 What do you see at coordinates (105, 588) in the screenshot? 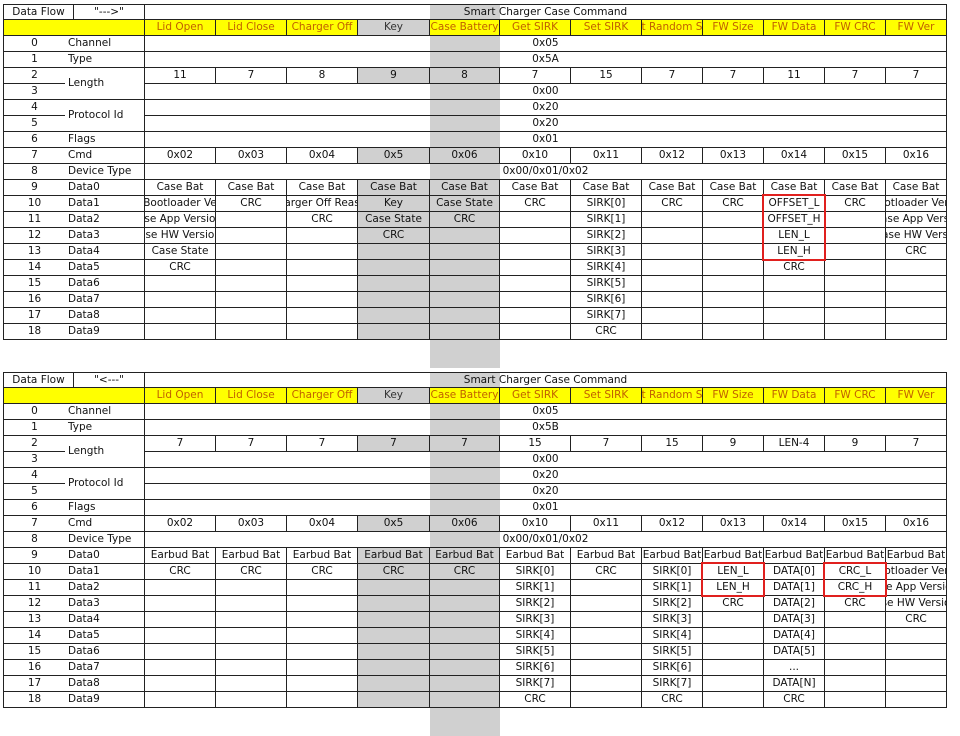
I see `row-label: Data2` at bounding box center [105, 588].